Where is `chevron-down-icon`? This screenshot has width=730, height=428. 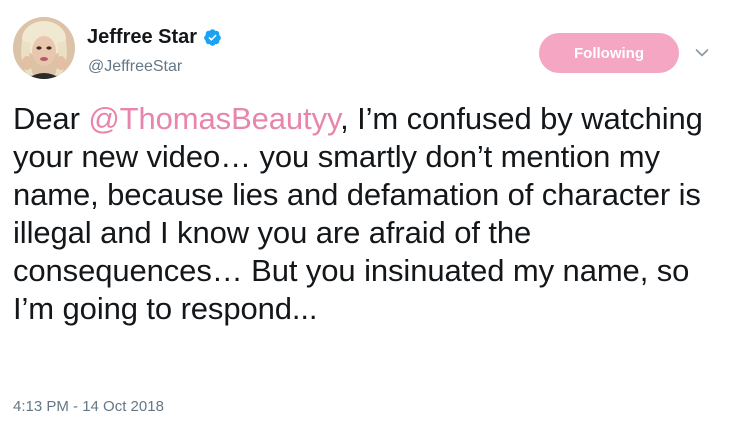 chevron-down-icon is located at coordinates (702, 53).